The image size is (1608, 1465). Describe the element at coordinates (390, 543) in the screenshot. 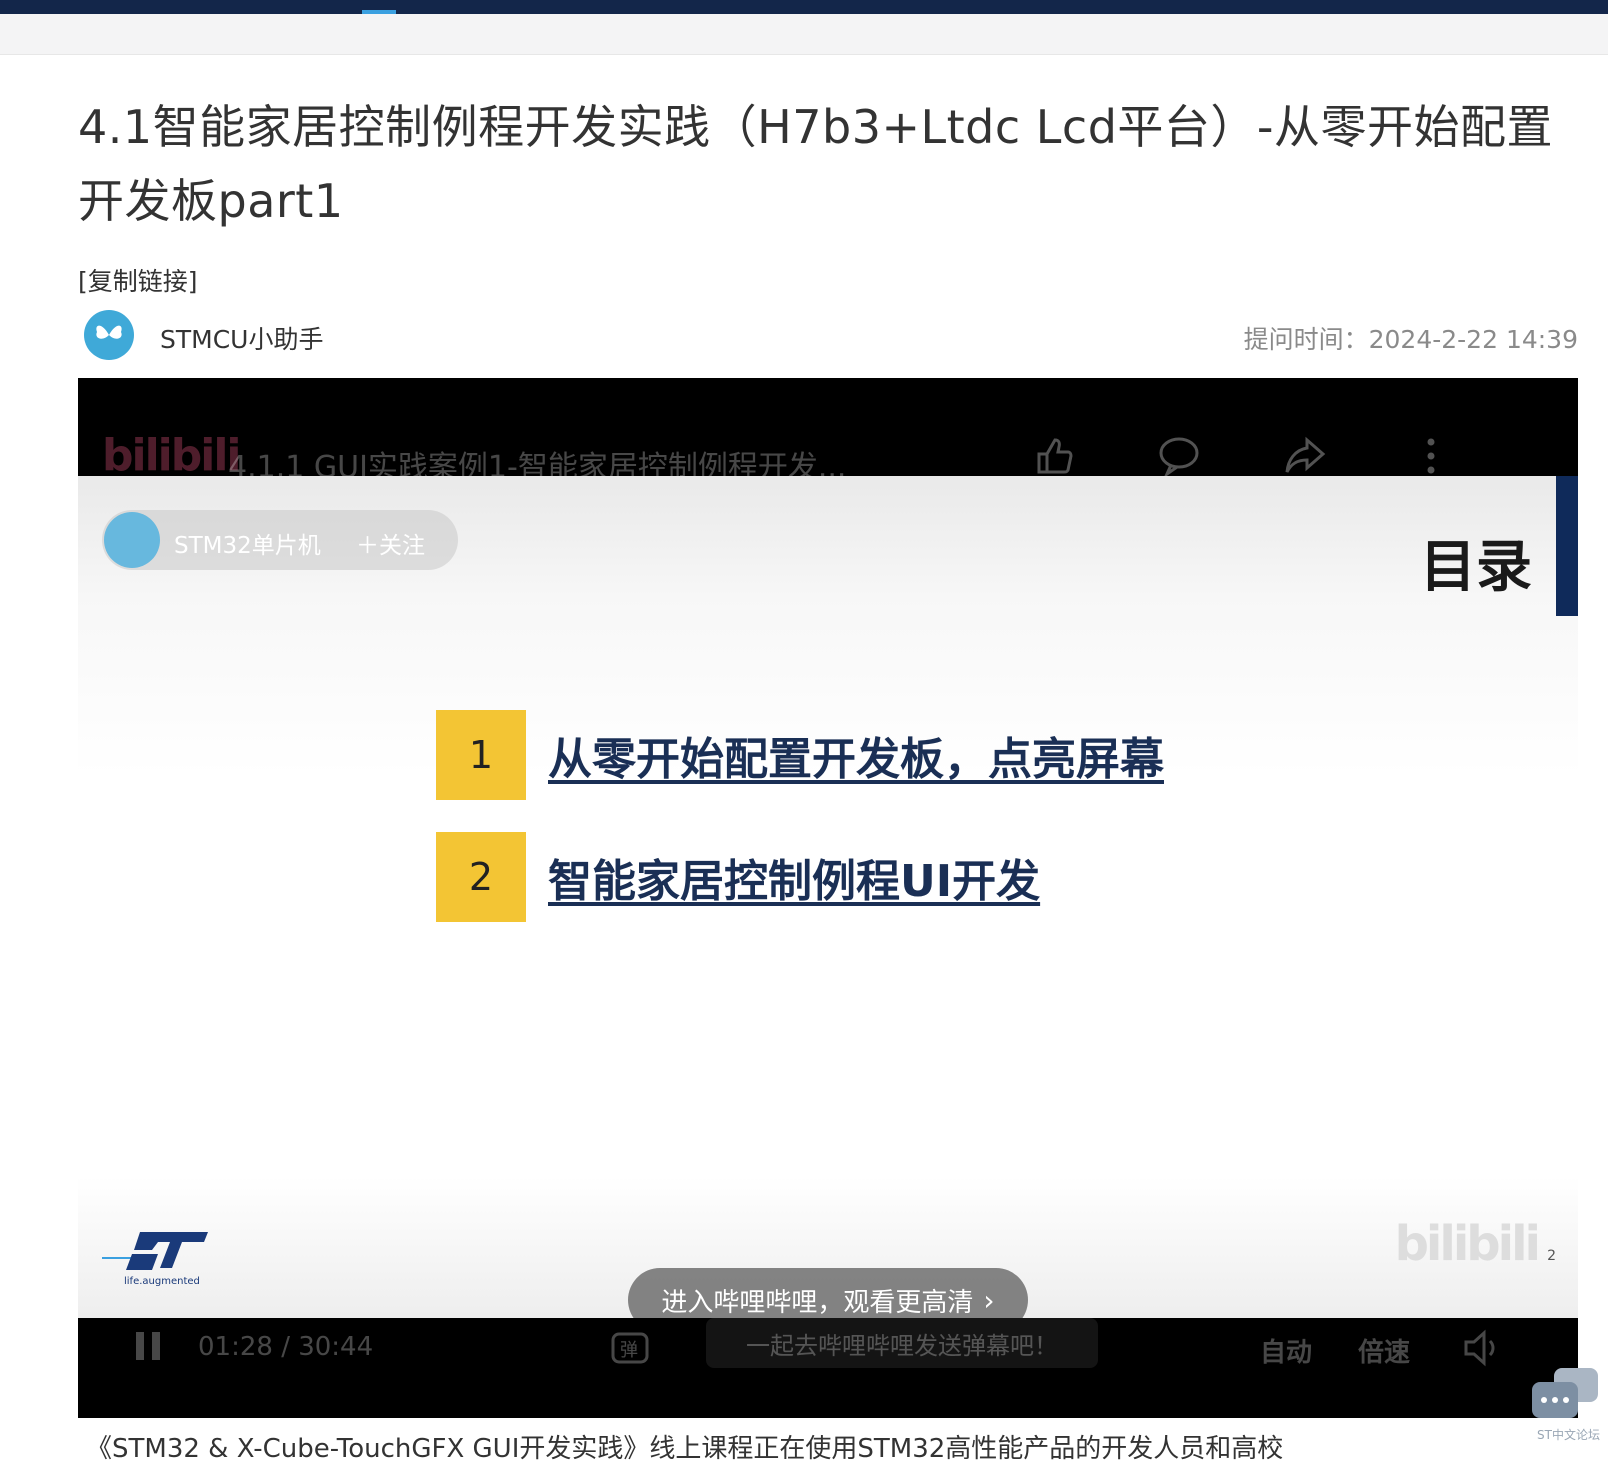

I see `follow-button: ＋关注` at that location.